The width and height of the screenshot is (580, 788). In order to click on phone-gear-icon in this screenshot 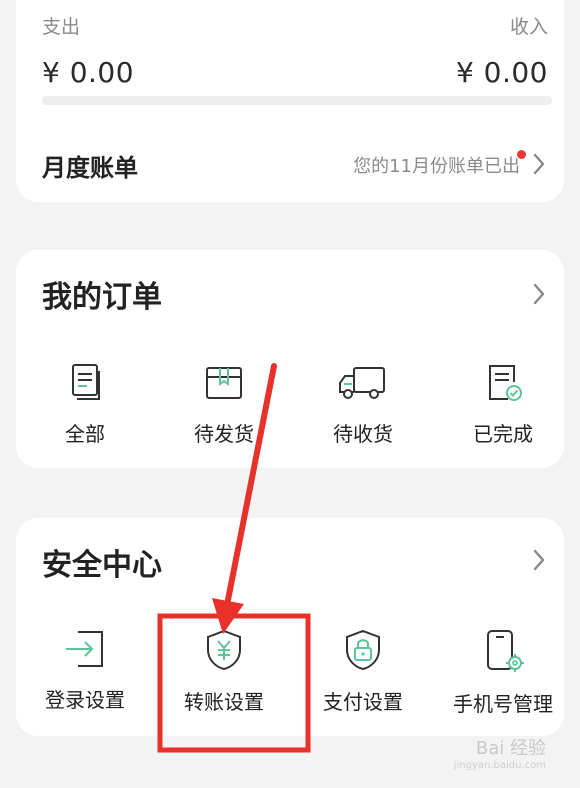, I will do `click(505, 651)`.